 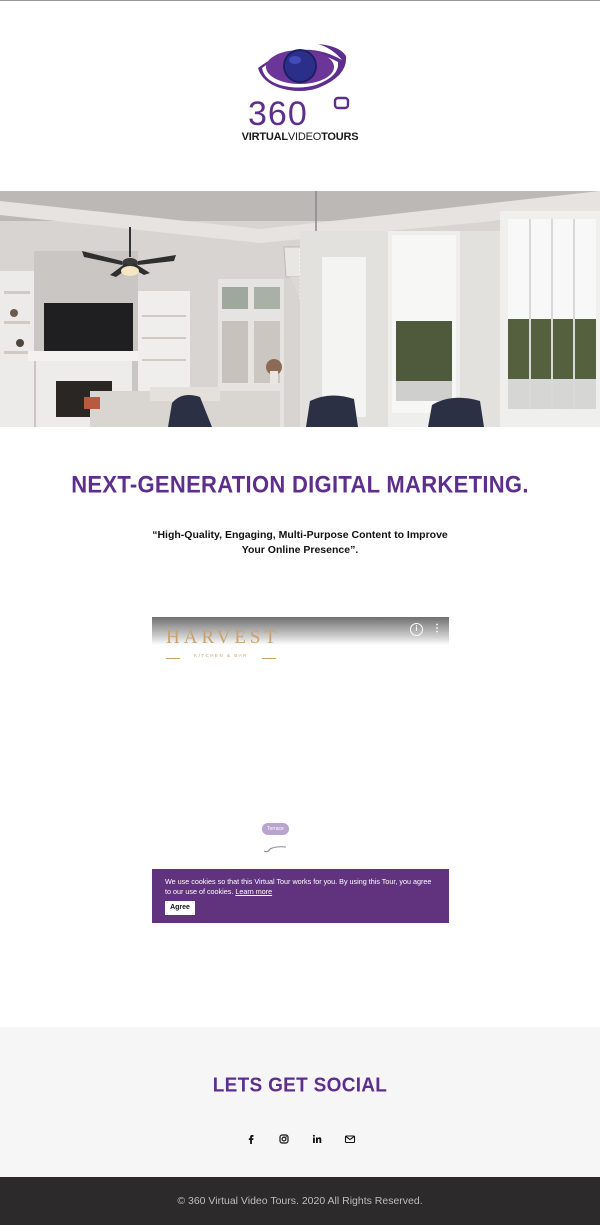 What do you see at coordinates (284, 1139) in the screenshot?
I see `instagram-icon` at bounding box center [284, 1139].